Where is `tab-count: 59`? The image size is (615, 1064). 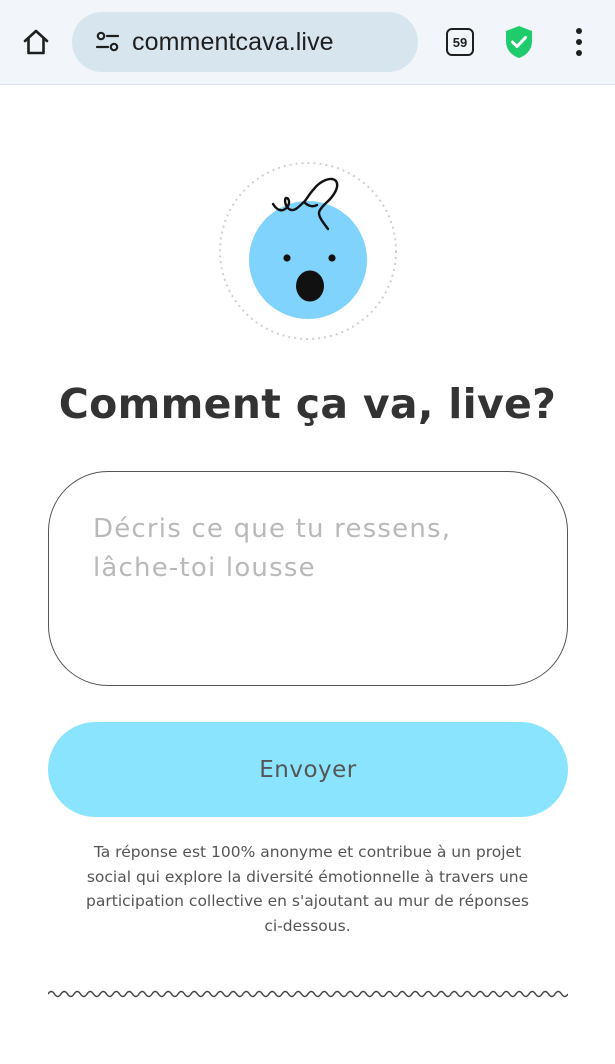
tab-count: 59 is located at coordinates (460, 42).